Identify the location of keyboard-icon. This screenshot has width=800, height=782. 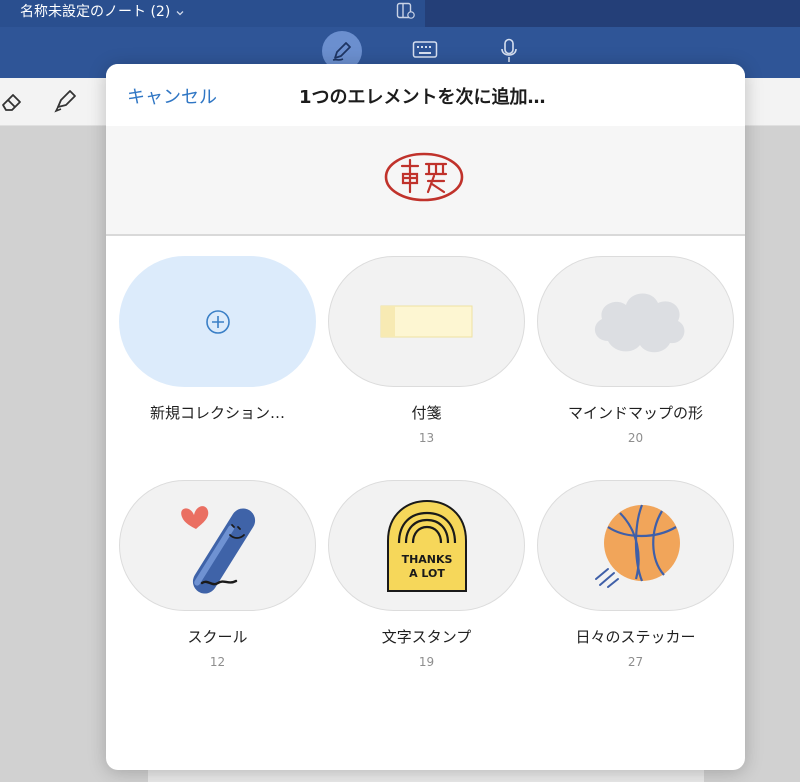
(425, 52).